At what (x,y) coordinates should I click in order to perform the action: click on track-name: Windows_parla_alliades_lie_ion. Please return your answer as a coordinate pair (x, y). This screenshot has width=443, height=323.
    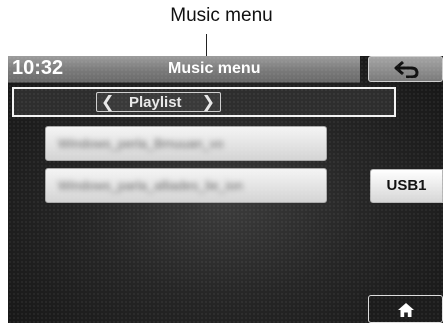
    Looking at the image, I should click on (151, 185).